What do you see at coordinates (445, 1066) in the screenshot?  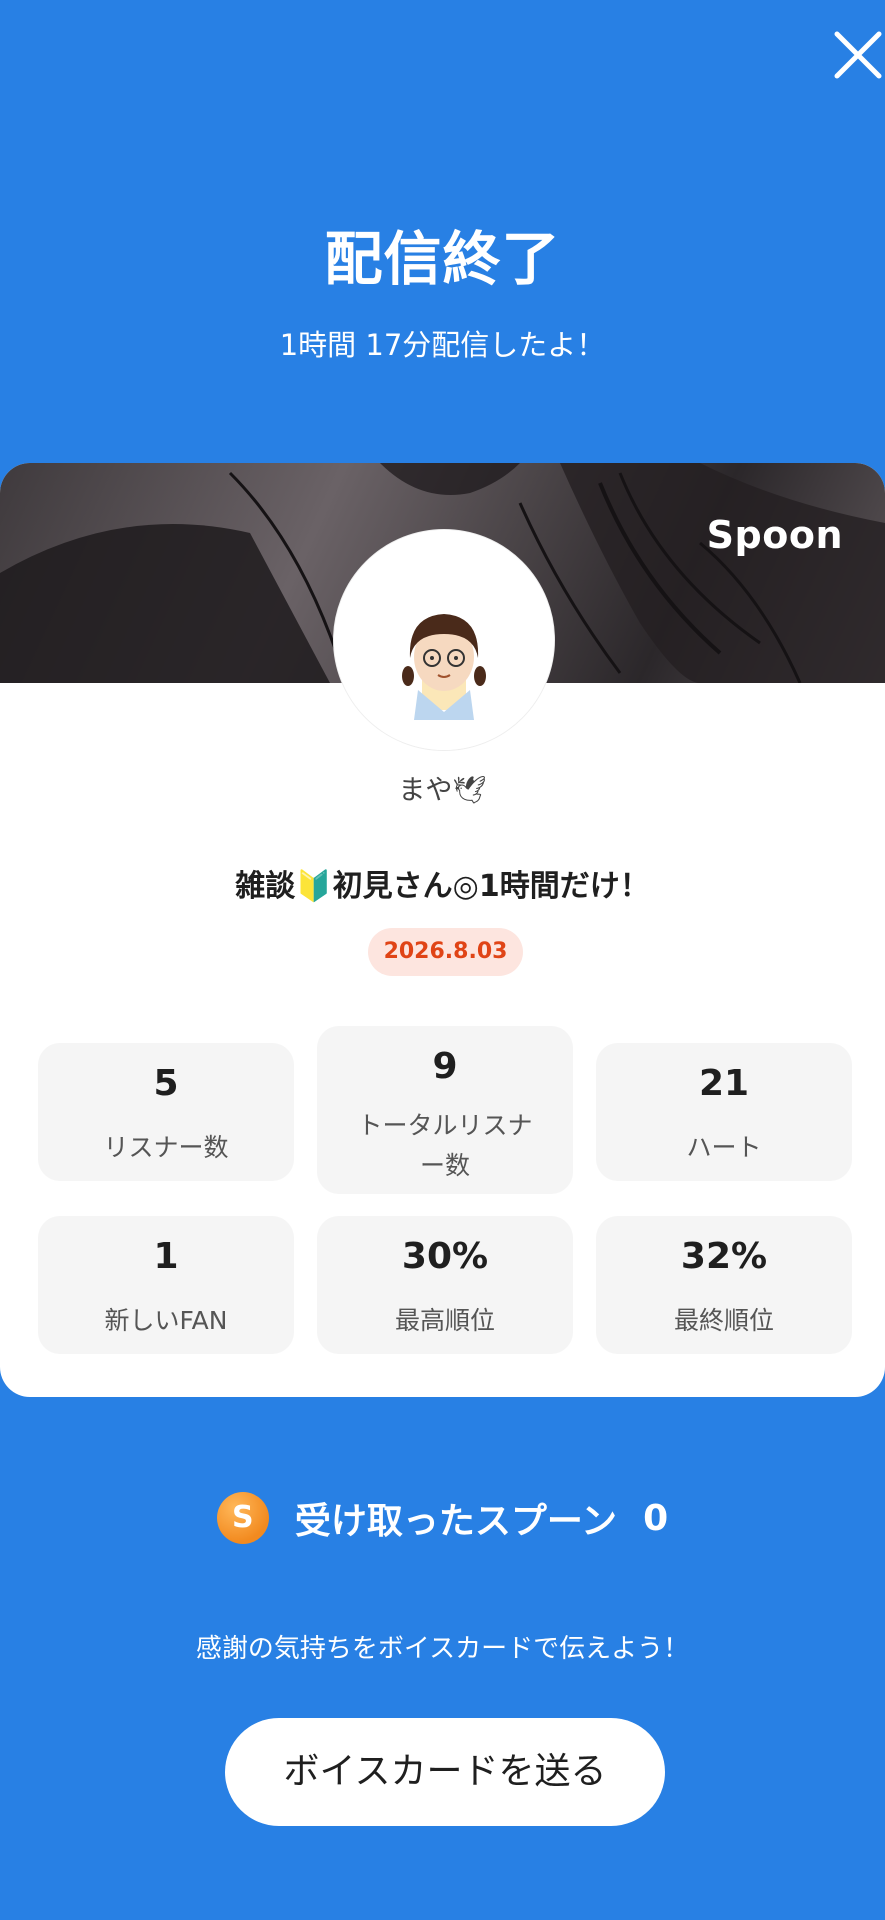 I see `stat-value: 9` at bounding box center [445, 1066].